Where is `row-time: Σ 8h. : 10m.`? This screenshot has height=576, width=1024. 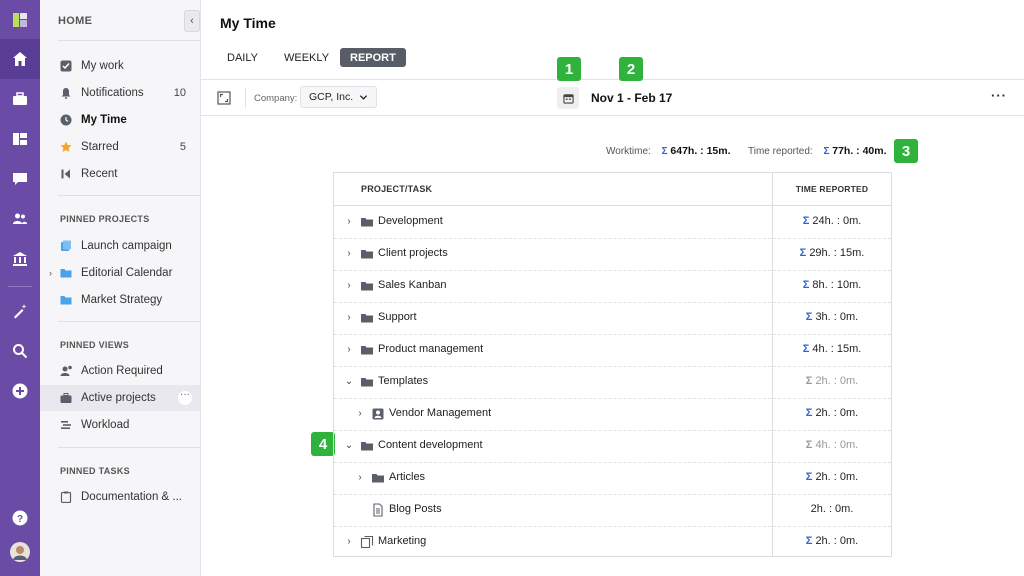 row-time: Σ 8h. : 10m. is located at coordinates (832, 285).